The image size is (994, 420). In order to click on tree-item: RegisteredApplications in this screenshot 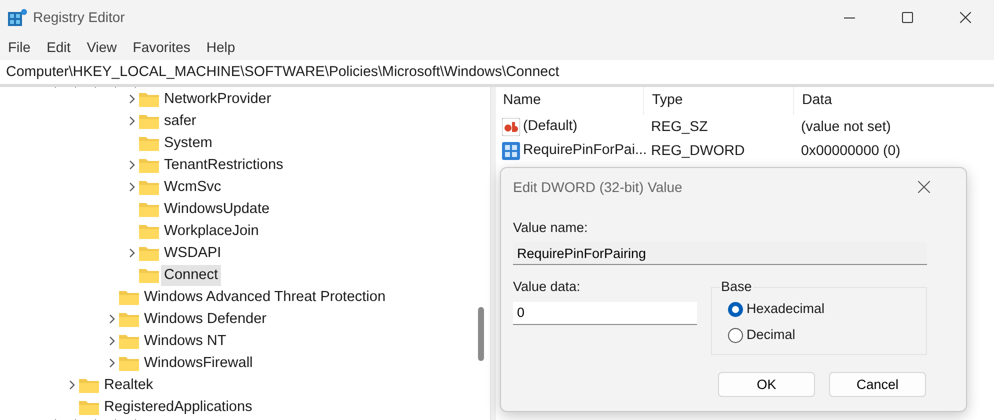, I will do `click(178, 407)`.